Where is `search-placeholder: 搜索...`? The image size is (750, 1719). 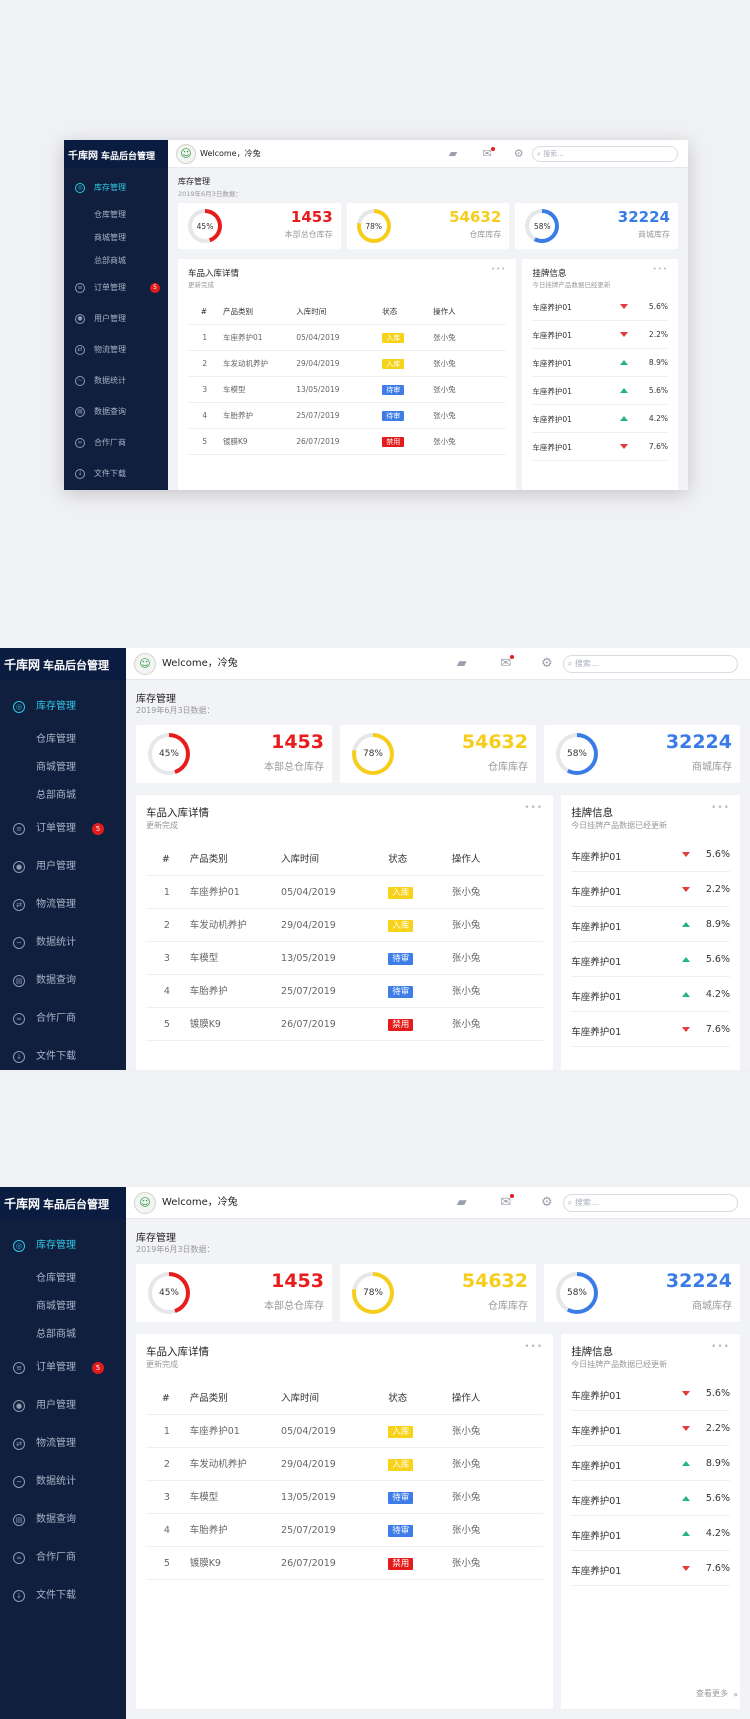
search-placeholder: 搜索... is located at coordinates (553, 154).